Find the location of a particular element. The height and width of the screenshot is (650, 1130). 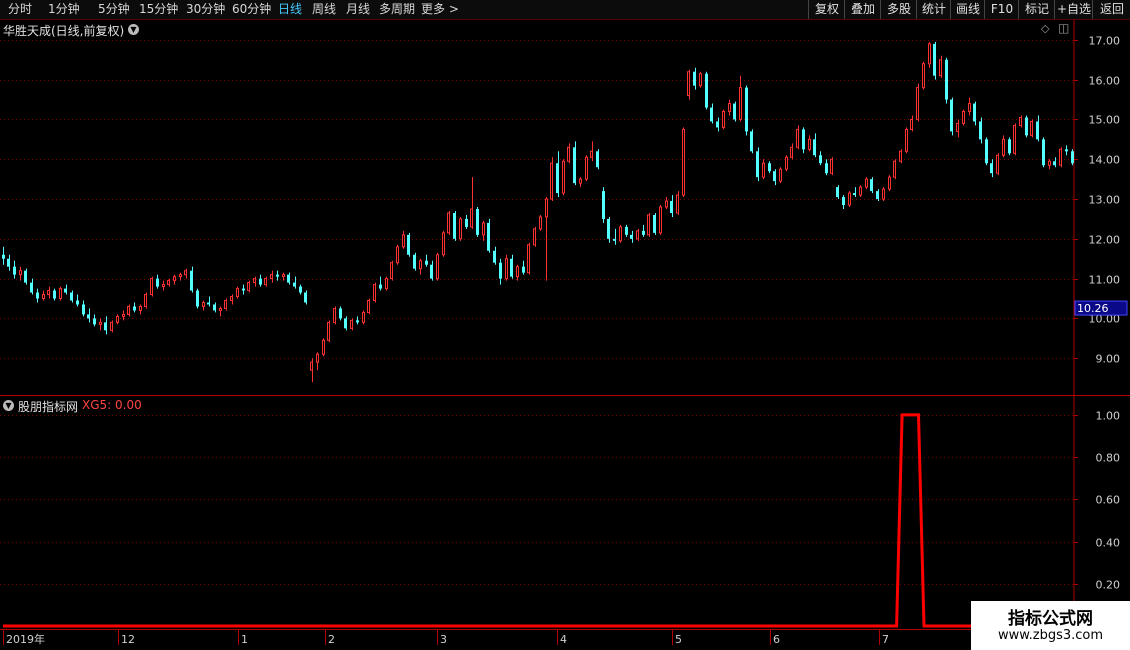

time-tick-label: 2 is located at coordinates (331, 639).